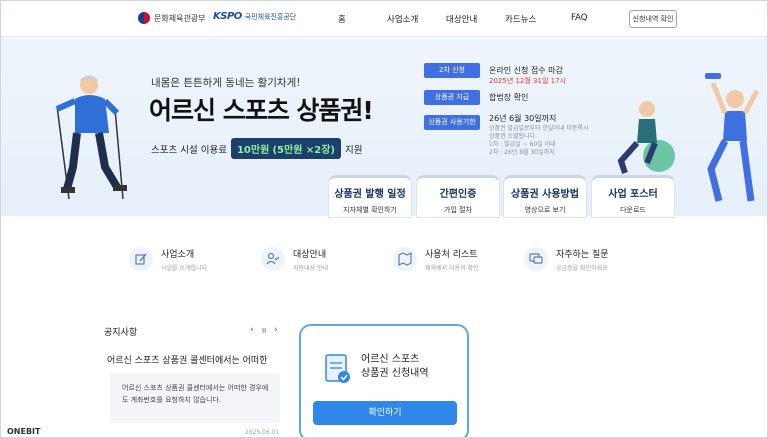  Describe the element at coordinates (452, 268) in the screenshot. I see `menu-sub: 체육에서 사용처 확인` at that location.